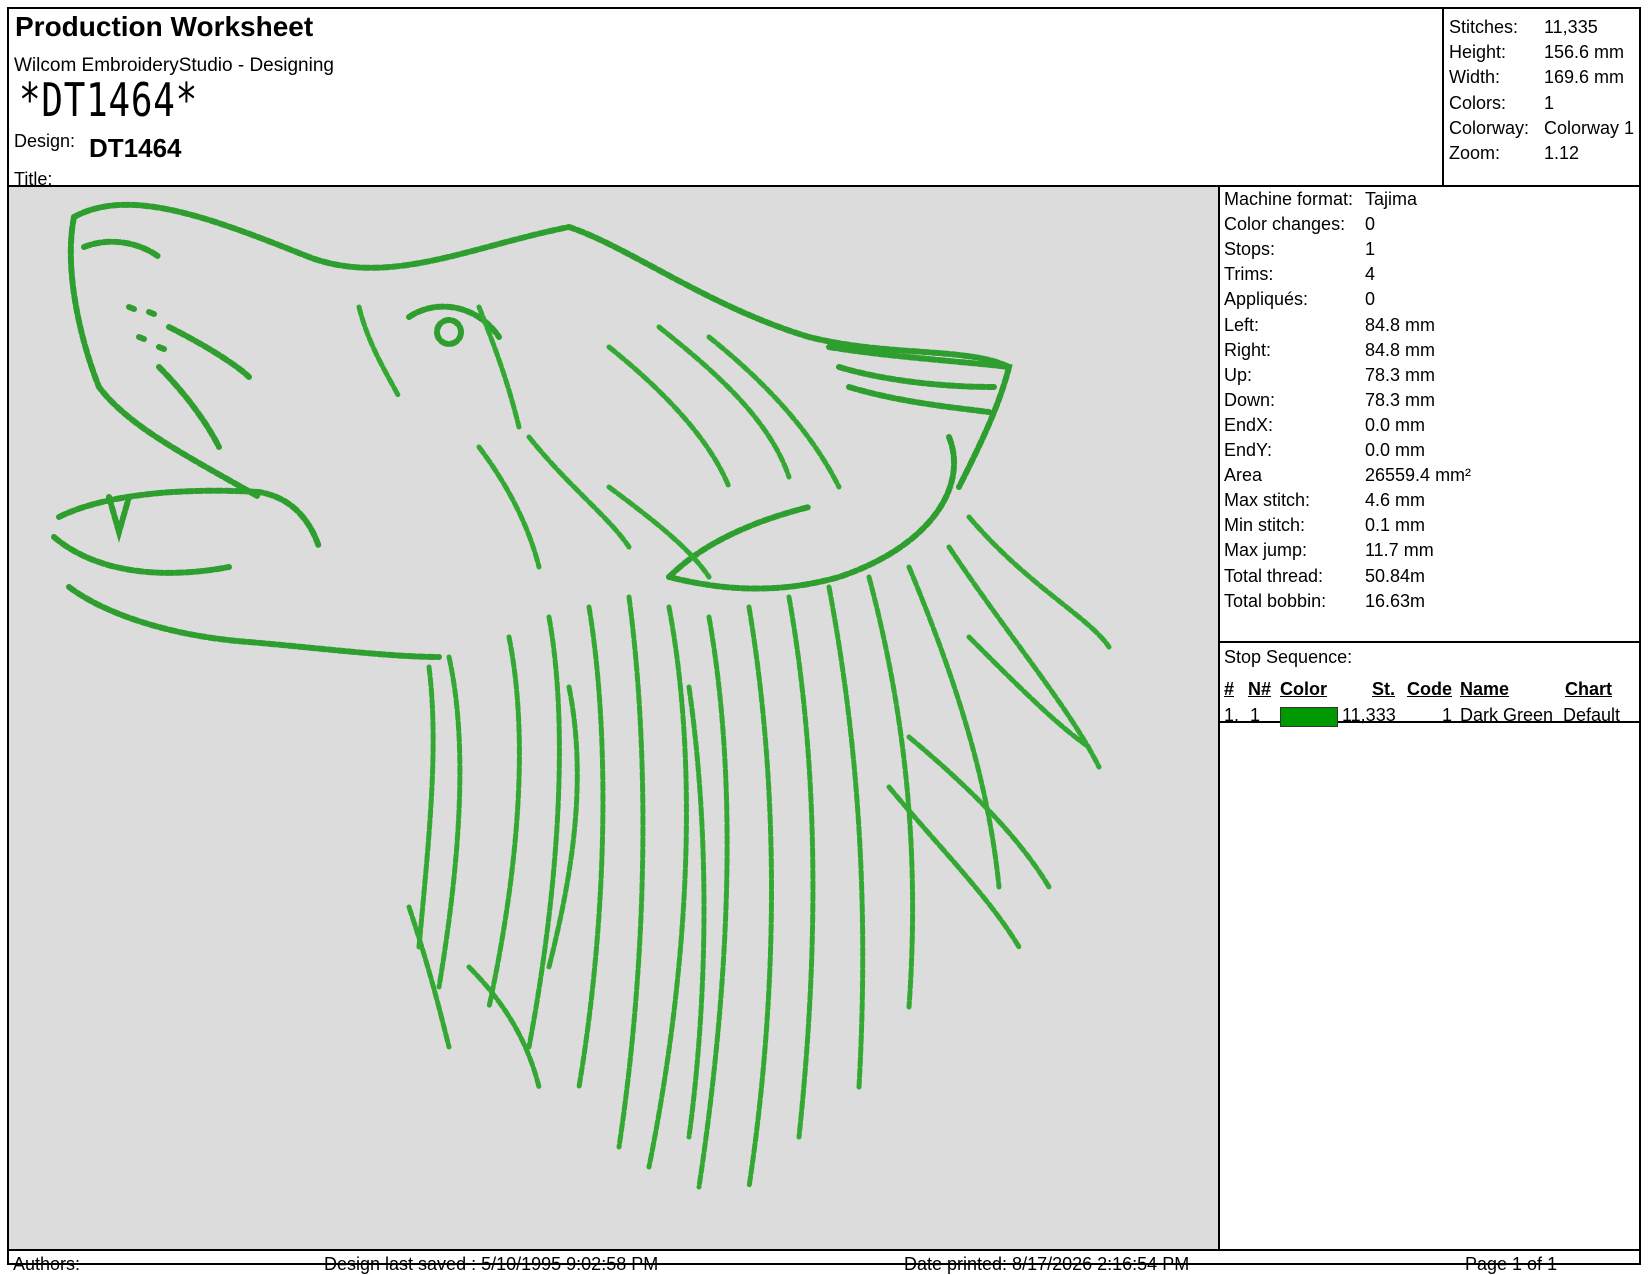 The image size is (1650, 1275). Describe the element at coordinates (1395, 525) in the screenshot. I see `detail-value: 0.1 mm` at that location.